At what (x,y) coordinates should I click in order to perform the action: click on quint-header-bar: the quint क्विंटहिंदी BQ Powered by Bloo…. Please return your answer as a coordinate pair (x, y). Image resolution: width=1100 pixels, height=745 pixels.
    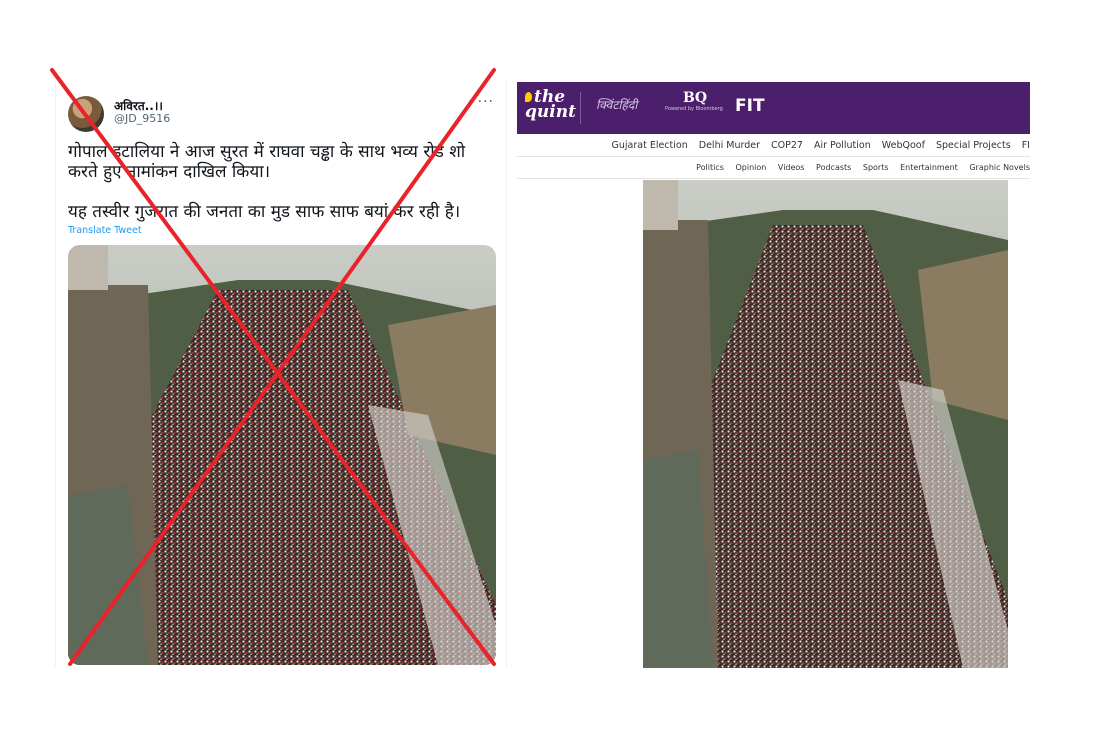
    Looking at the image, I should click on (773, 108).